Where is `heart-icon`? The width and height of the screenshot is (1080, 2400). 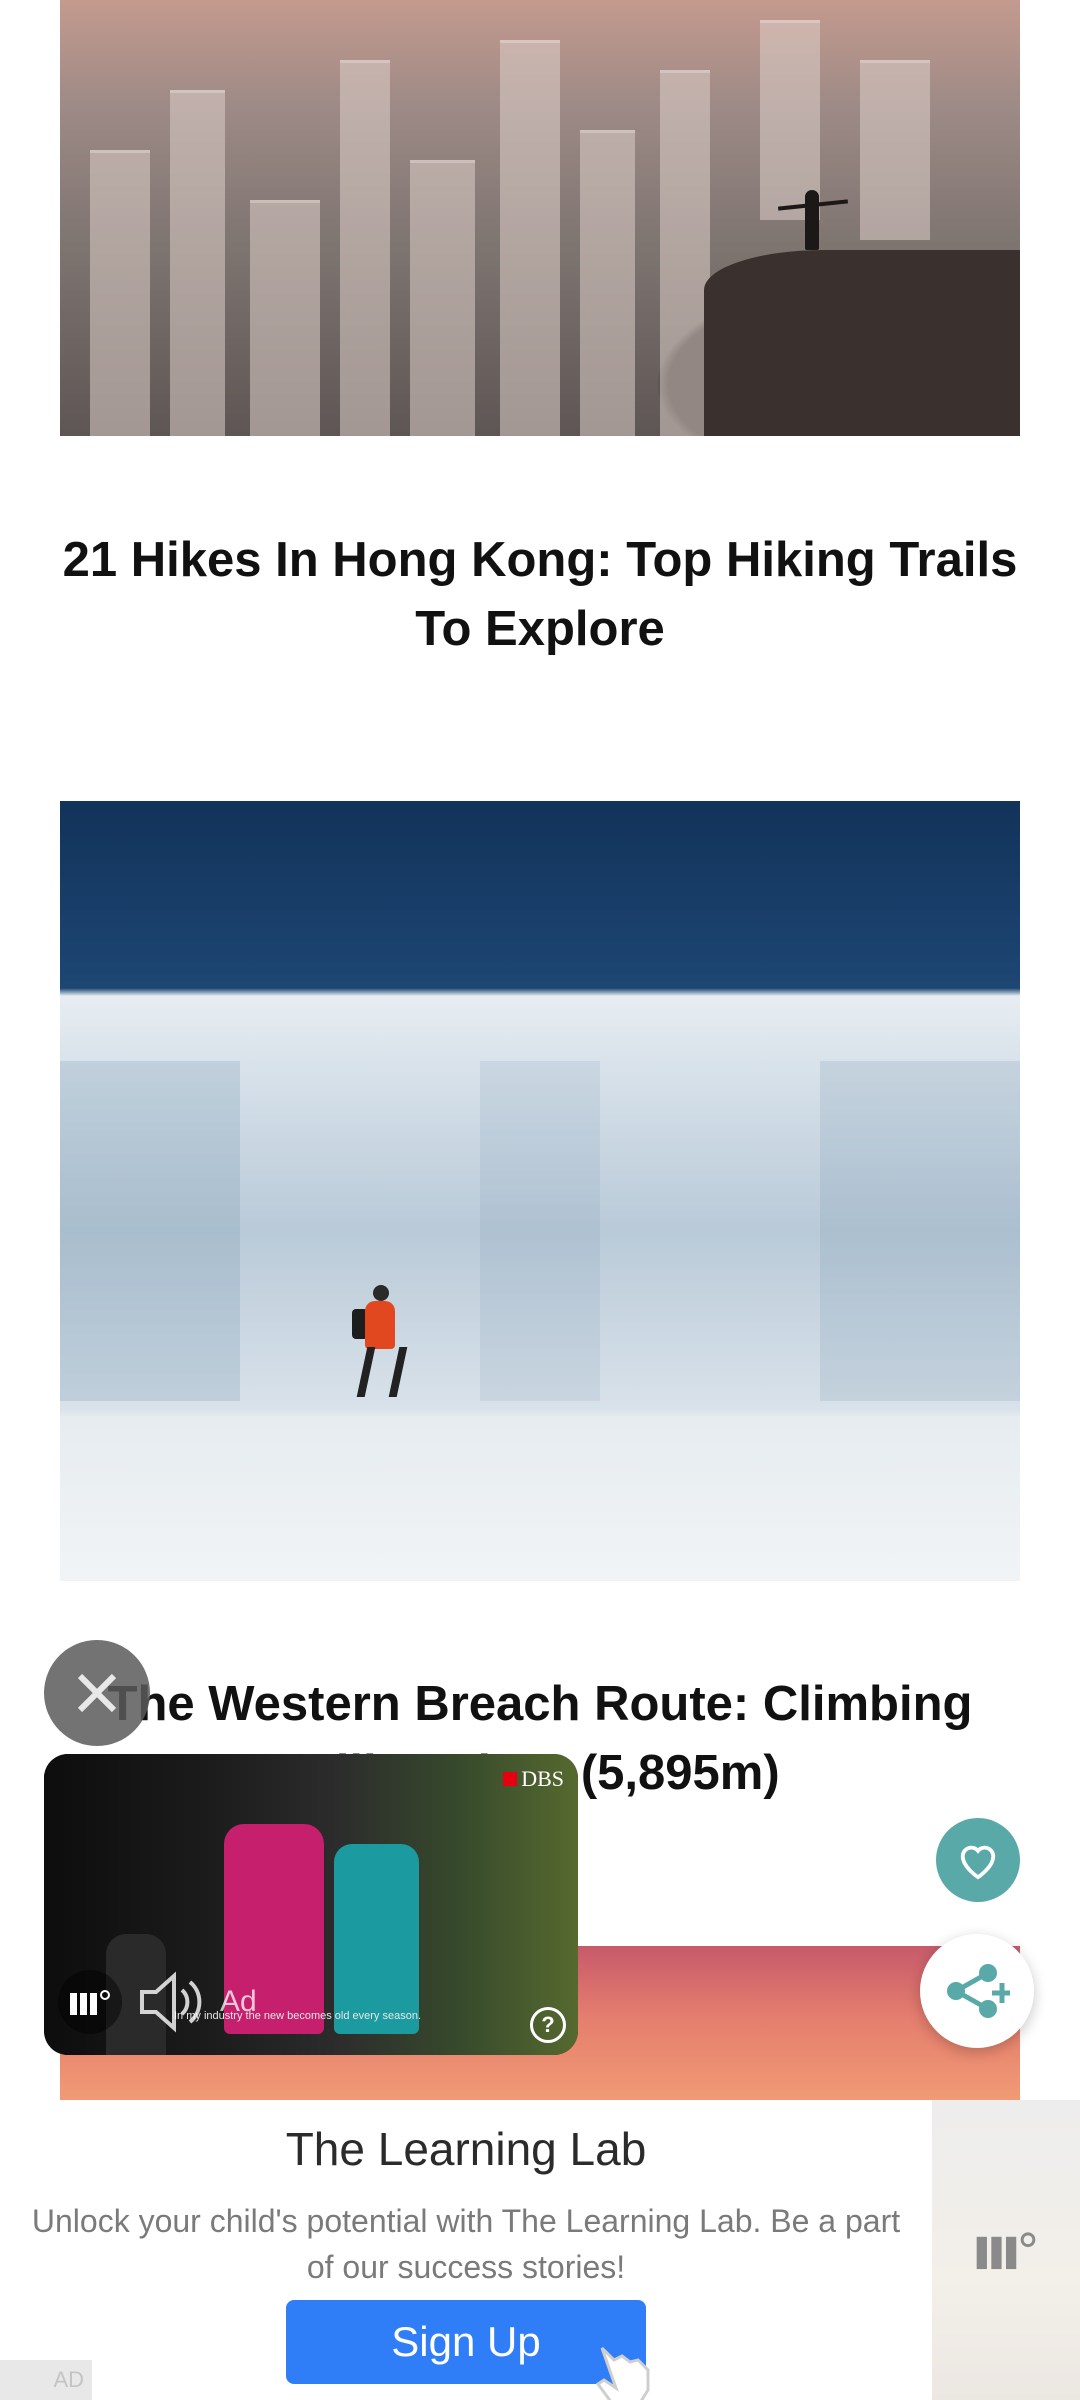
heart-icon is located at coordinates (978, 1862).